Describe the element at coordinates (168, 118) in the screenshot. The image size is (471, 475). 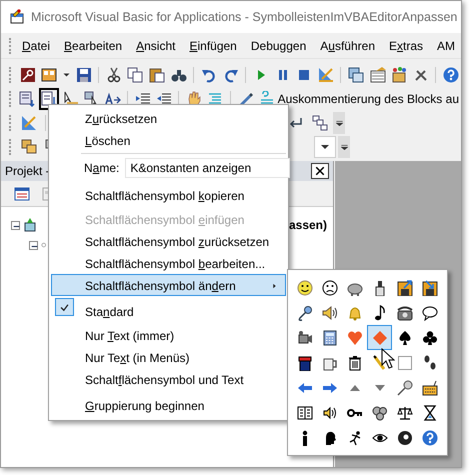
I see `menu-item: Zurücksetzen` at that location.